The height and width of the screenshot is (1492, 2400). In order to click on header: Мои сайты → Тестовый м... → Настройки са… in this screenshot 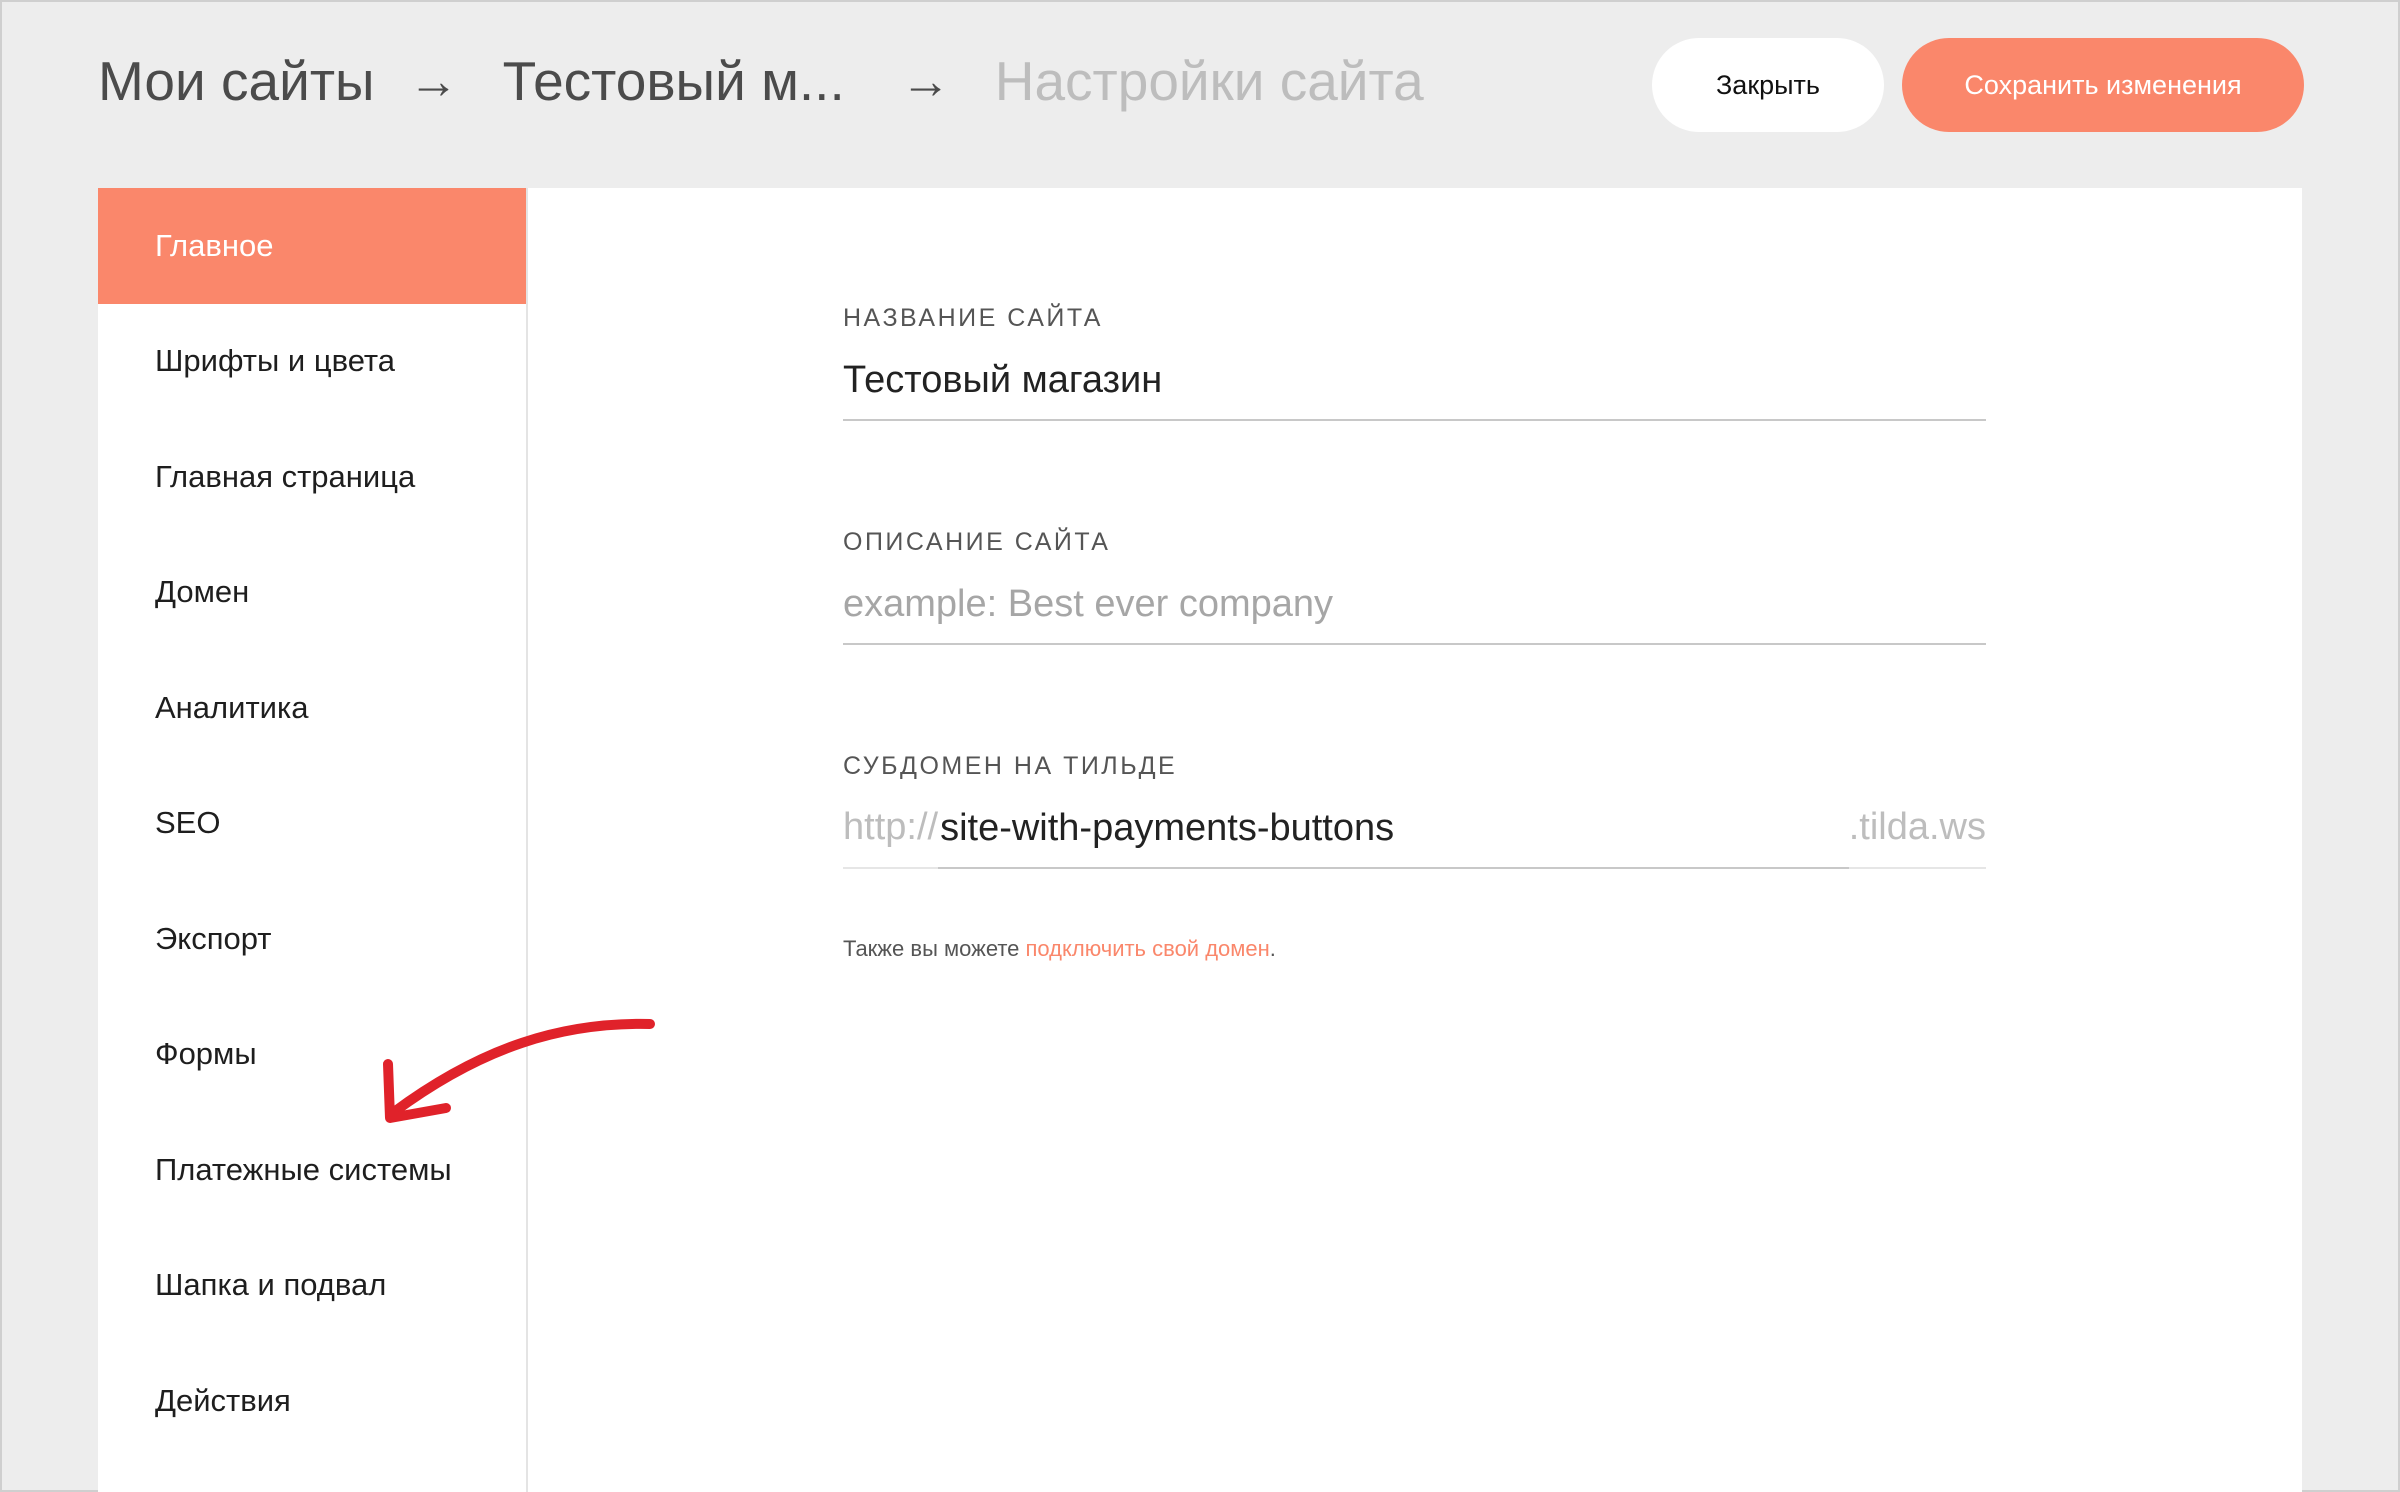, I will do `click(1200, 95)`.